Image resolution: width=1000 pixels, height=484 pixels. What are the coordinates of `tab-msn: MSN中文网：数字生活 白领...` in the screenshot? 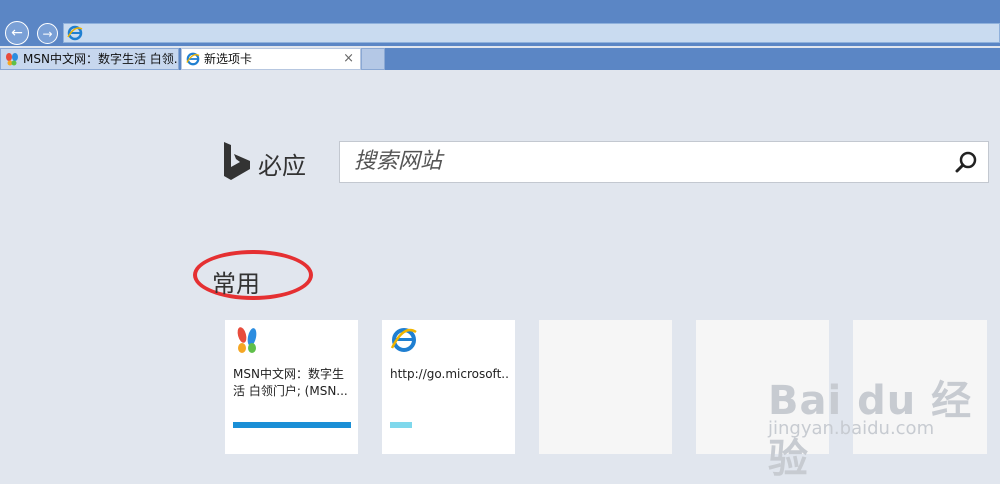 It's located at (89, 59).